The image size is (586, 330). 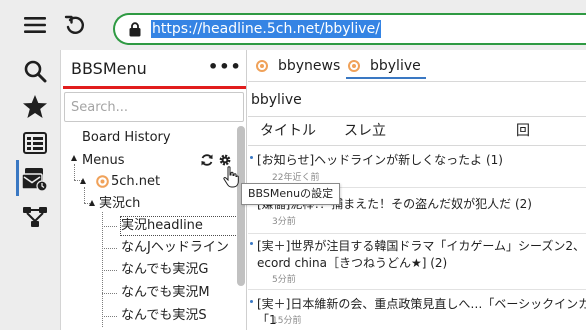 I want to click on list-icon, so click(x=35, y=143).